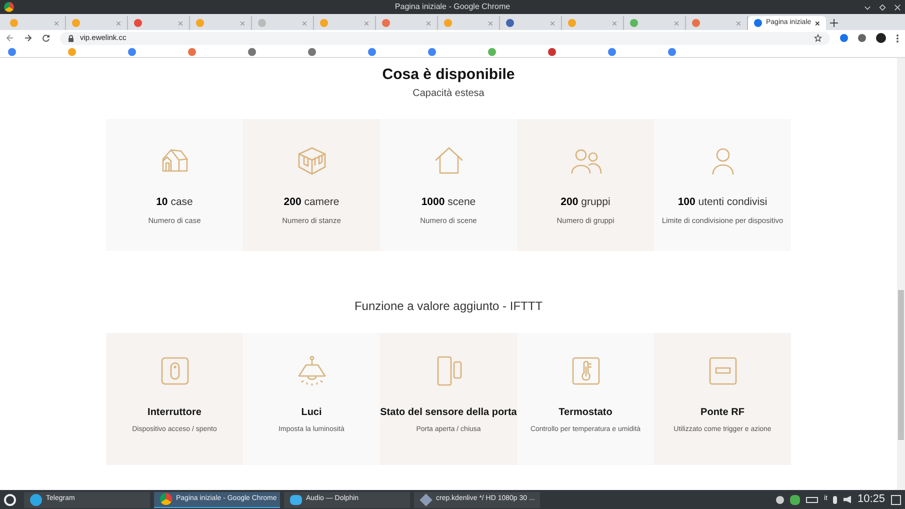  What do you see at coordinates (586, 371) in the screenshot?
I see `thermometer-icon` at bounding box center [586, 371].